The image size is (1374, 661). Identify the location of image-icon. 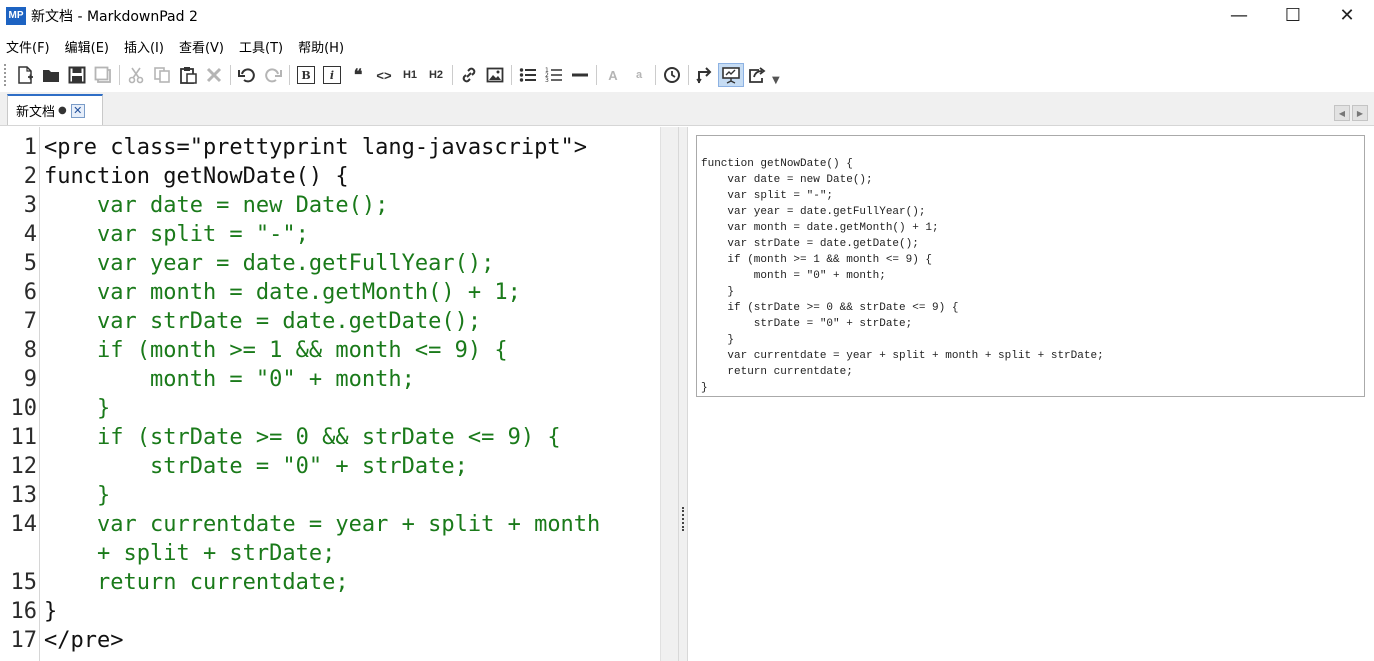
(495, 75).